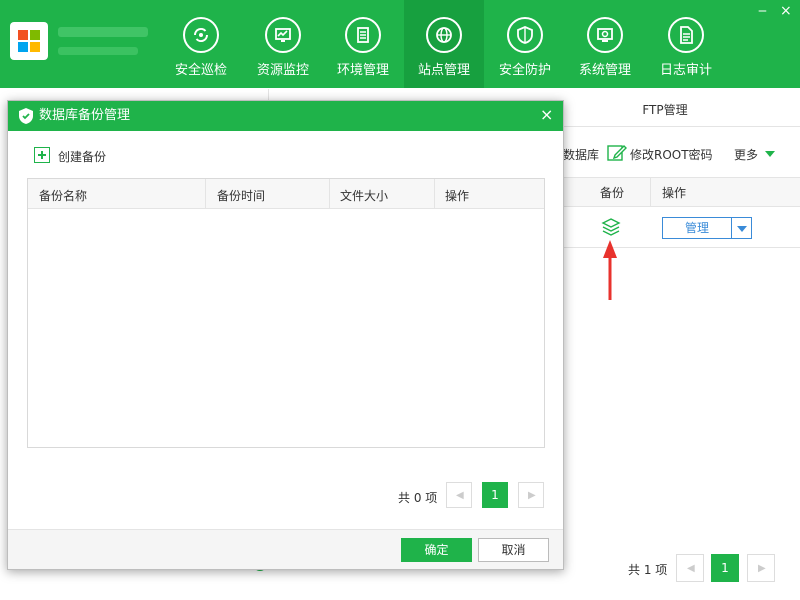  Describe the element at coordinates (26, 116) in the screenshot. I see `shield-logo-icon` at that location.